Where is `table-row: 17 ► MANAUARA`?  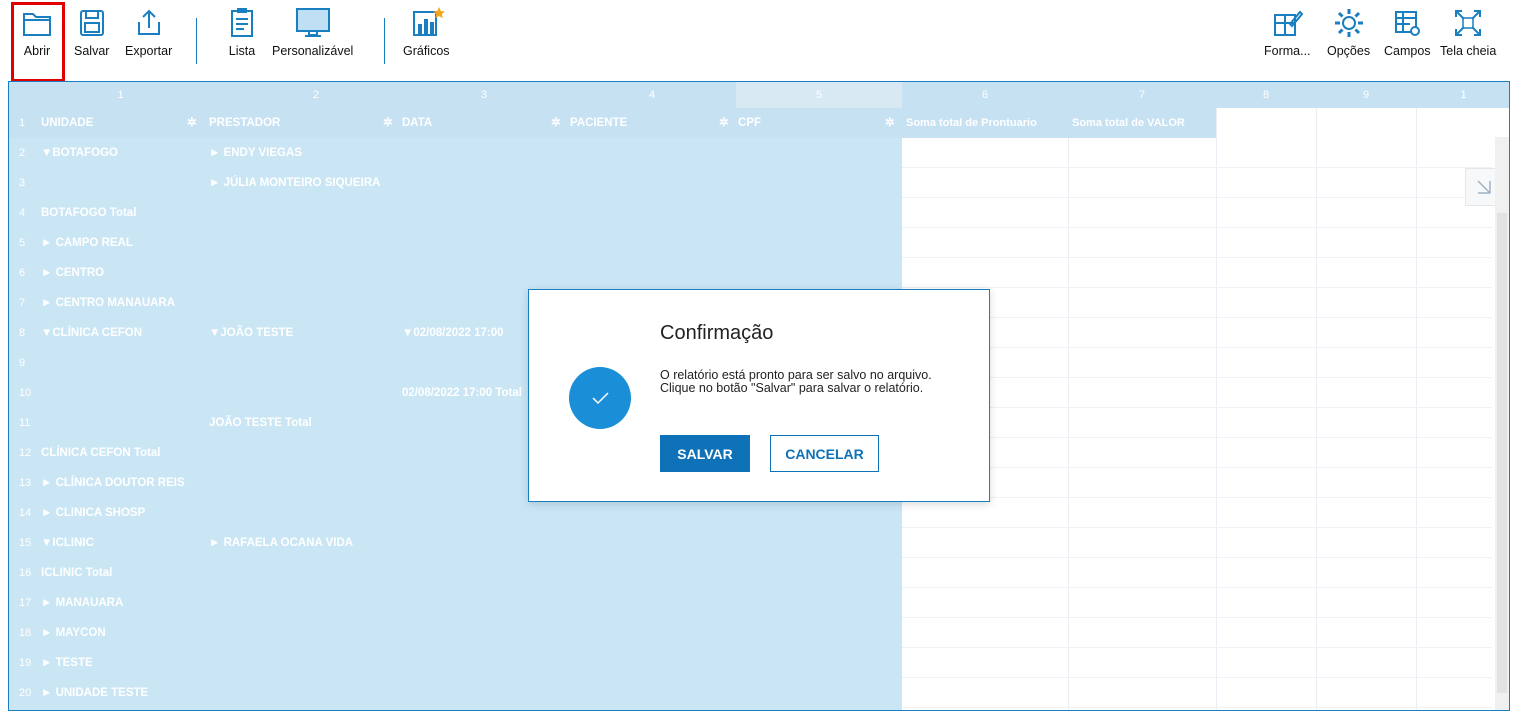
table-row: 17 ► MANAUARA is located at coordinates (759, 603).